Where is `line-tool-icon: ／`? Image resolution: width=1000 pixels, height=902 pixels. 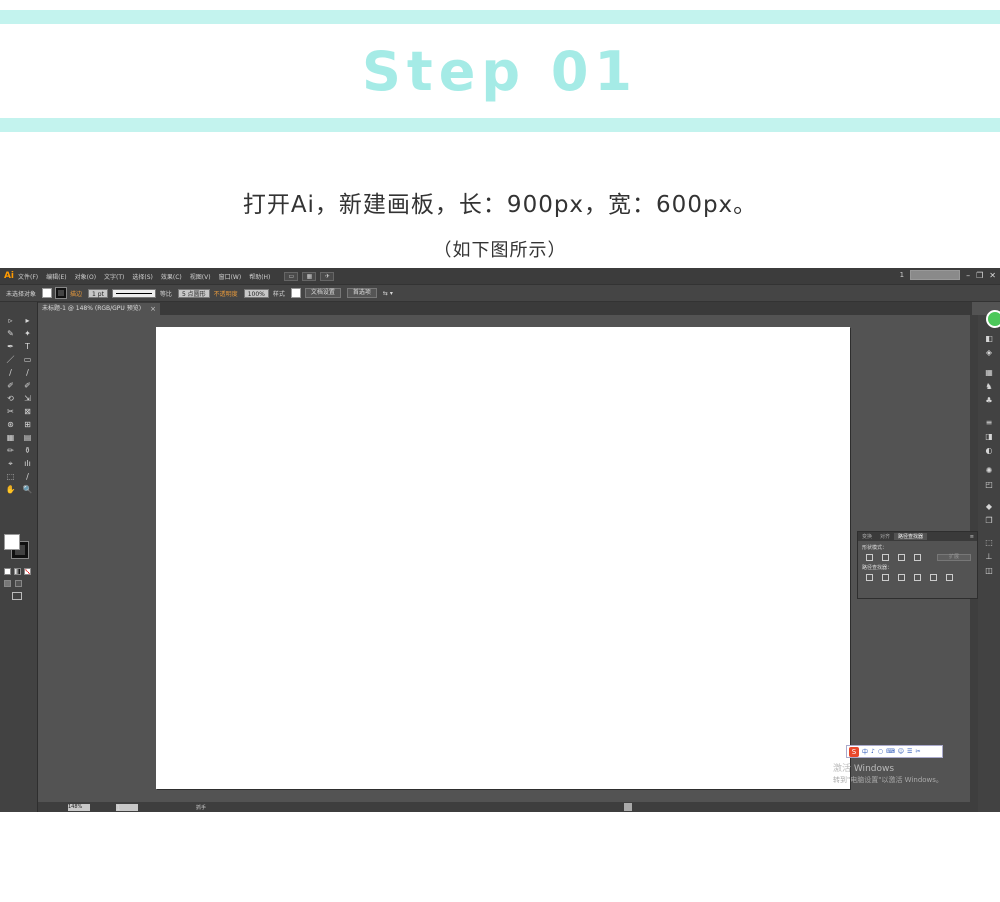 line-tool-icon: ／ is located at coordinates (10, 360).